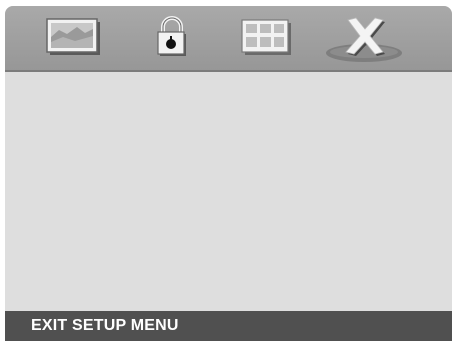 This screenshot has height=341, width=454. I want to click on tab-exit-setup, so click(366, 37).